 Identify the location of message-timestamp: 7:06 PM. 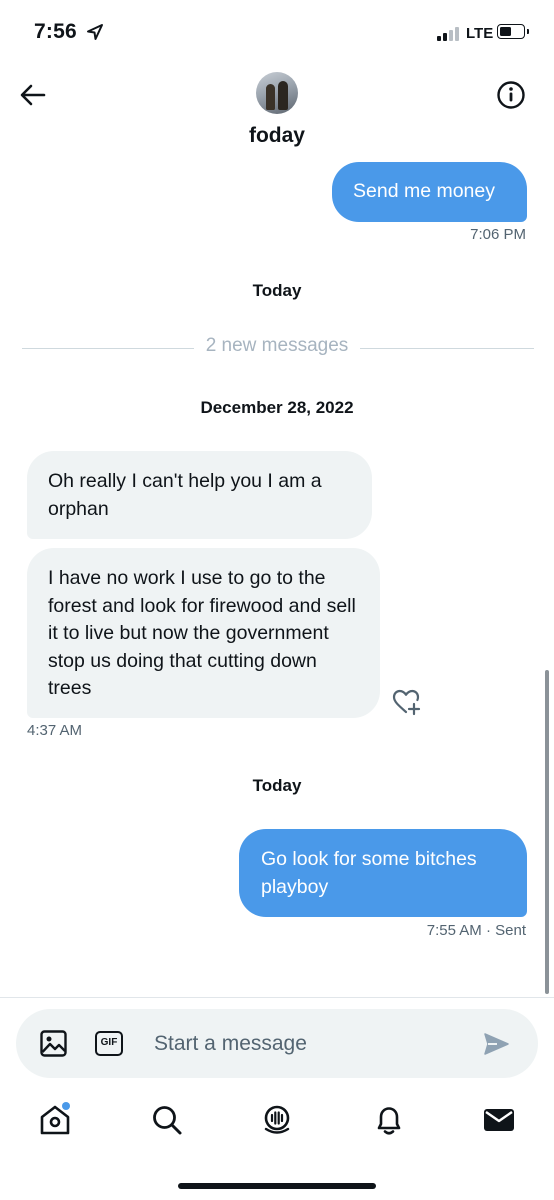
(498, 234).